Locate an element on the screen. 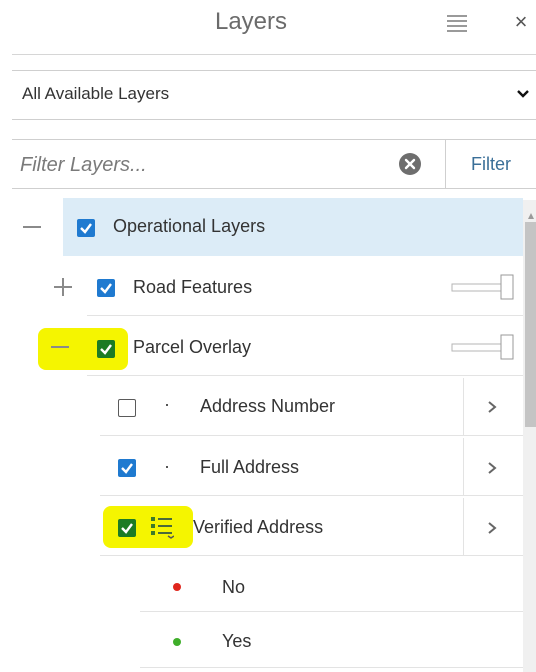 The width and height of the screenshot is (536, 672). road-features-checkbox is located at coordinates (106, 288).